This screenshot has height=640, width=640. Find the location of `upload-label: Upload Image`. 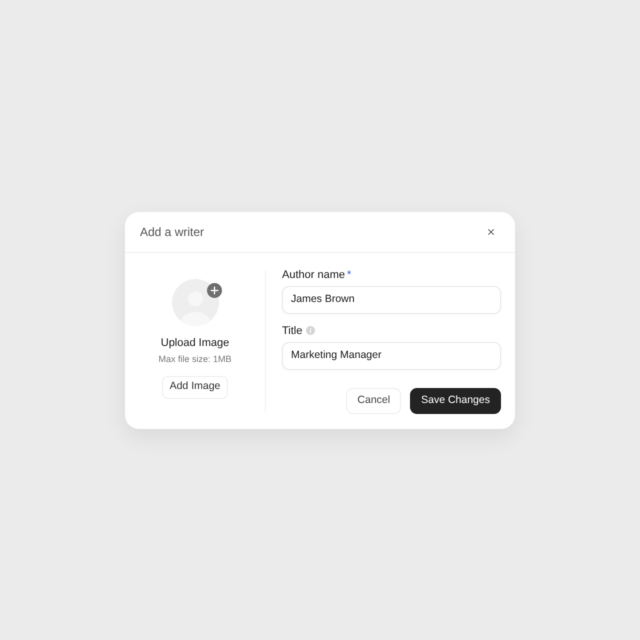

upload-label: Upload Image is located at coordinates (195, 343).